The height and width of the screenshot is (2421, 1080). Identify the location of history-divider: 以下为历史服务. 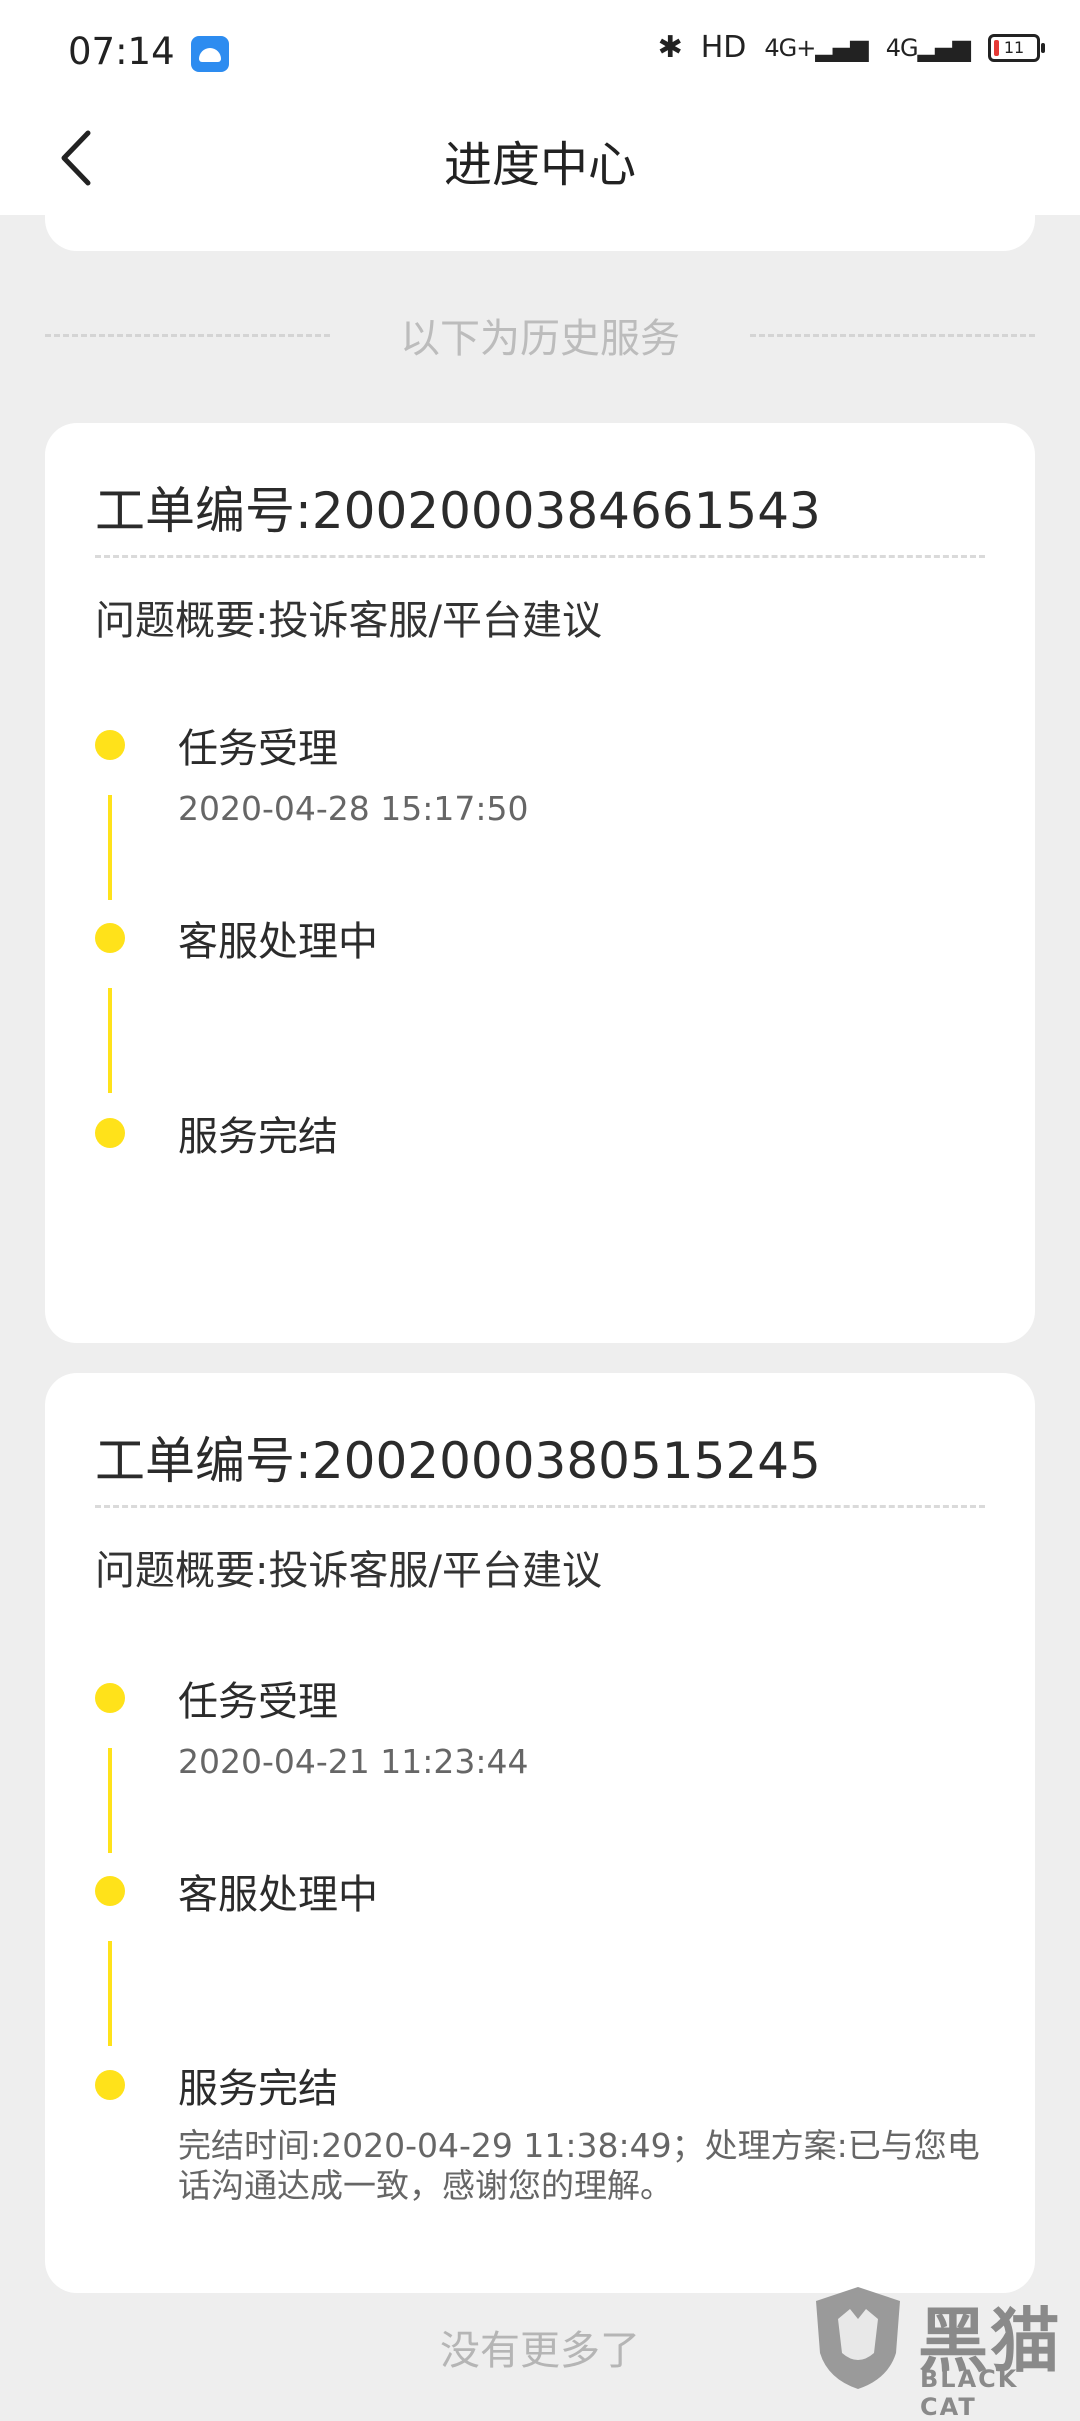
(540, 335).